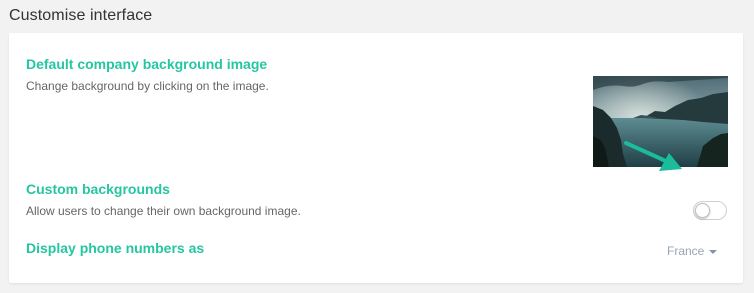 This screenshot has width=754, height=293. Describe the element at coordinates (702, 210) in the screenshot. I see `toggle-knob` at that location.